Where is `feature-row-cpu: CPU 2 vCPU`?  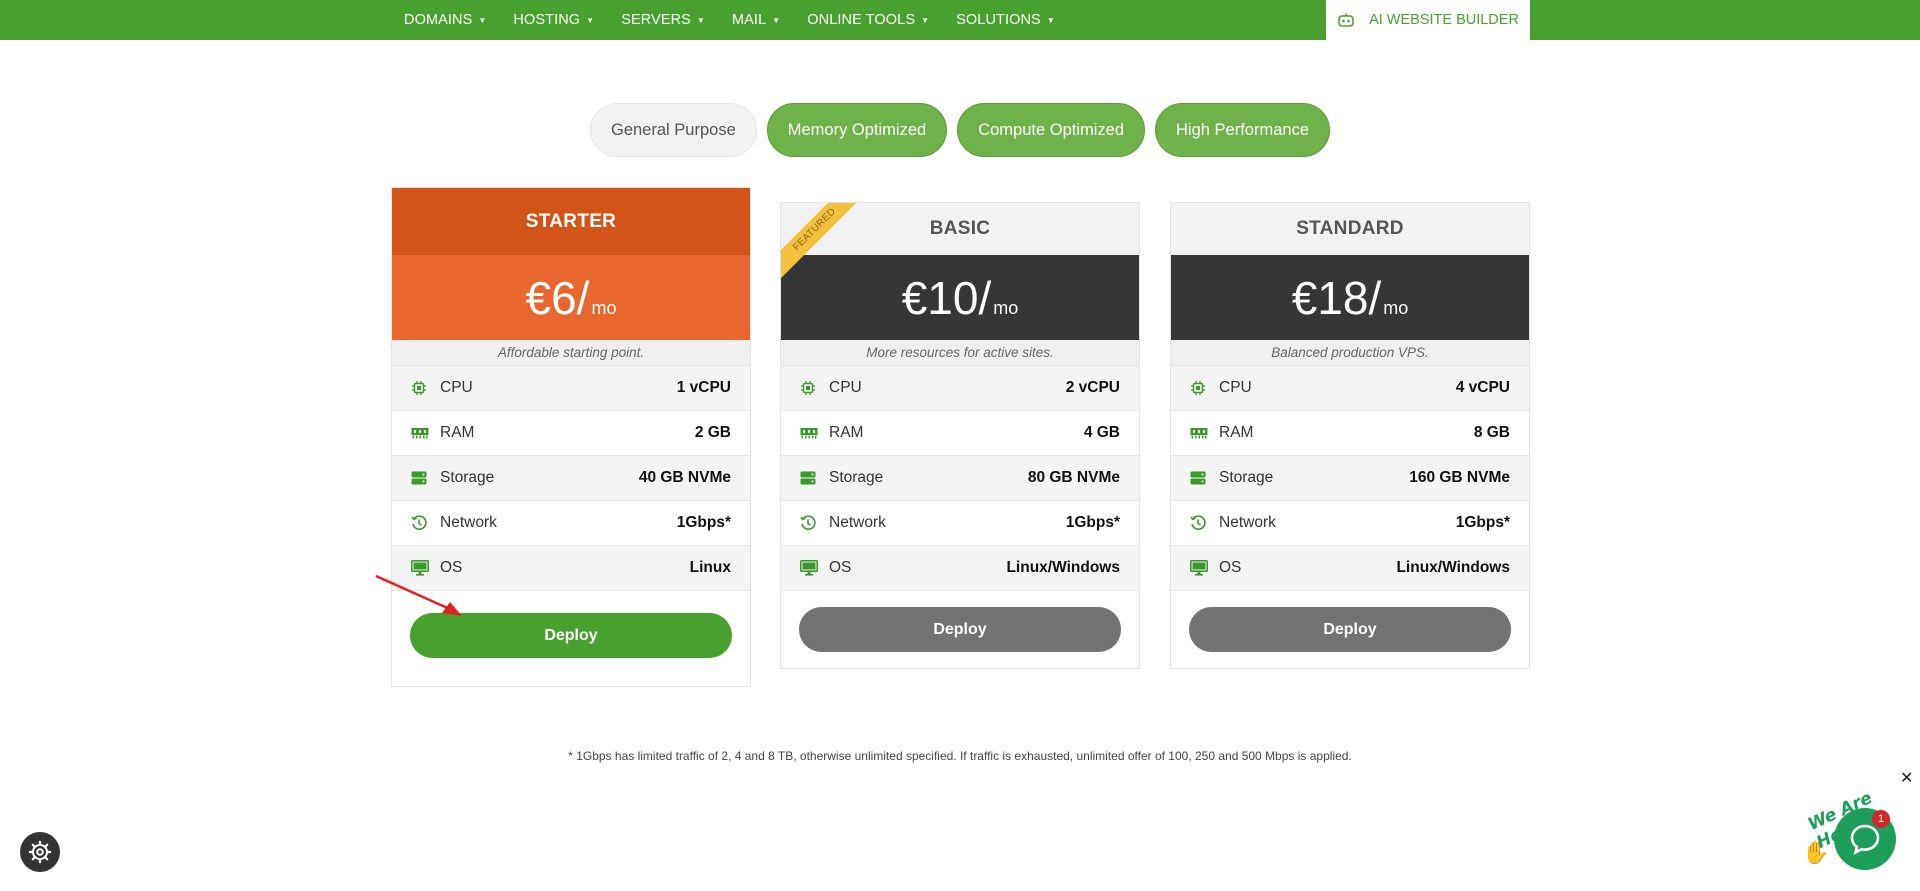
feature-row-cpu: CPU 2 vCPU is located at coordinates (960, 387).